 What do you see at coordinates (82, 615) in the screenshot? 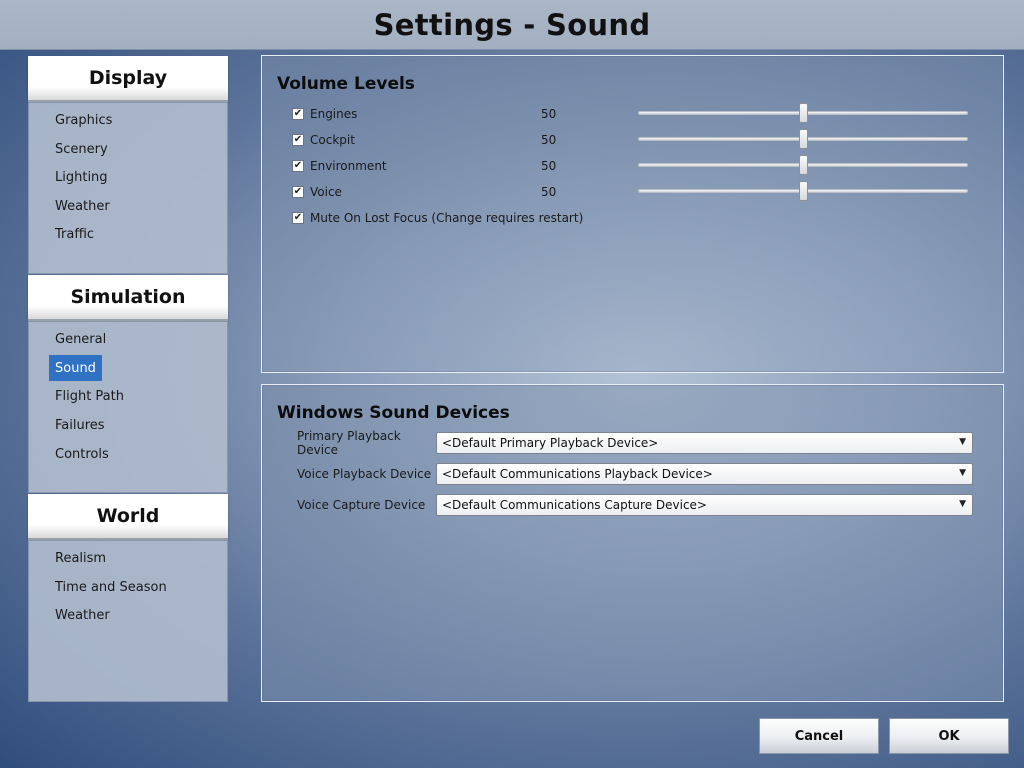
I see `sidebar-item-weather-world: Weather` at bounding box center [82, 615].